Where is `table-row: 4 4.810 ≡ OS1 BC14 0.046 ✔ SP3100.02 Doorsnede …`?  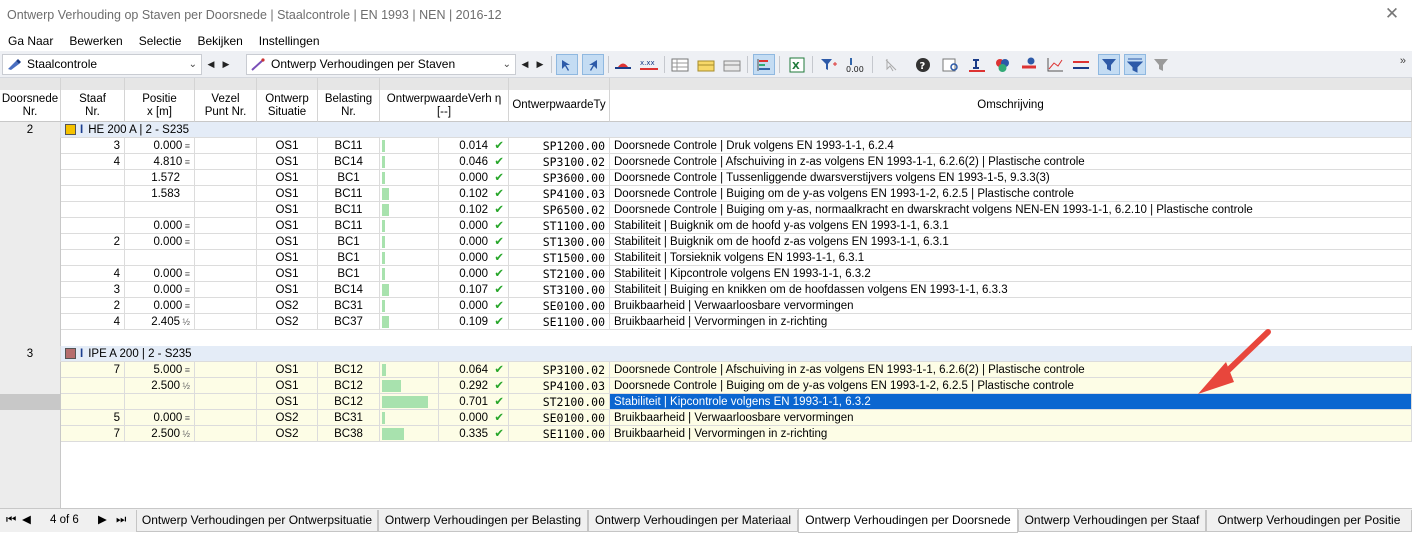 table-row: 4 4.810 ≡ OS1 BC14 0.046 ✔ SP3100.02 Doorsnede … is located at coordinates (706, 162).